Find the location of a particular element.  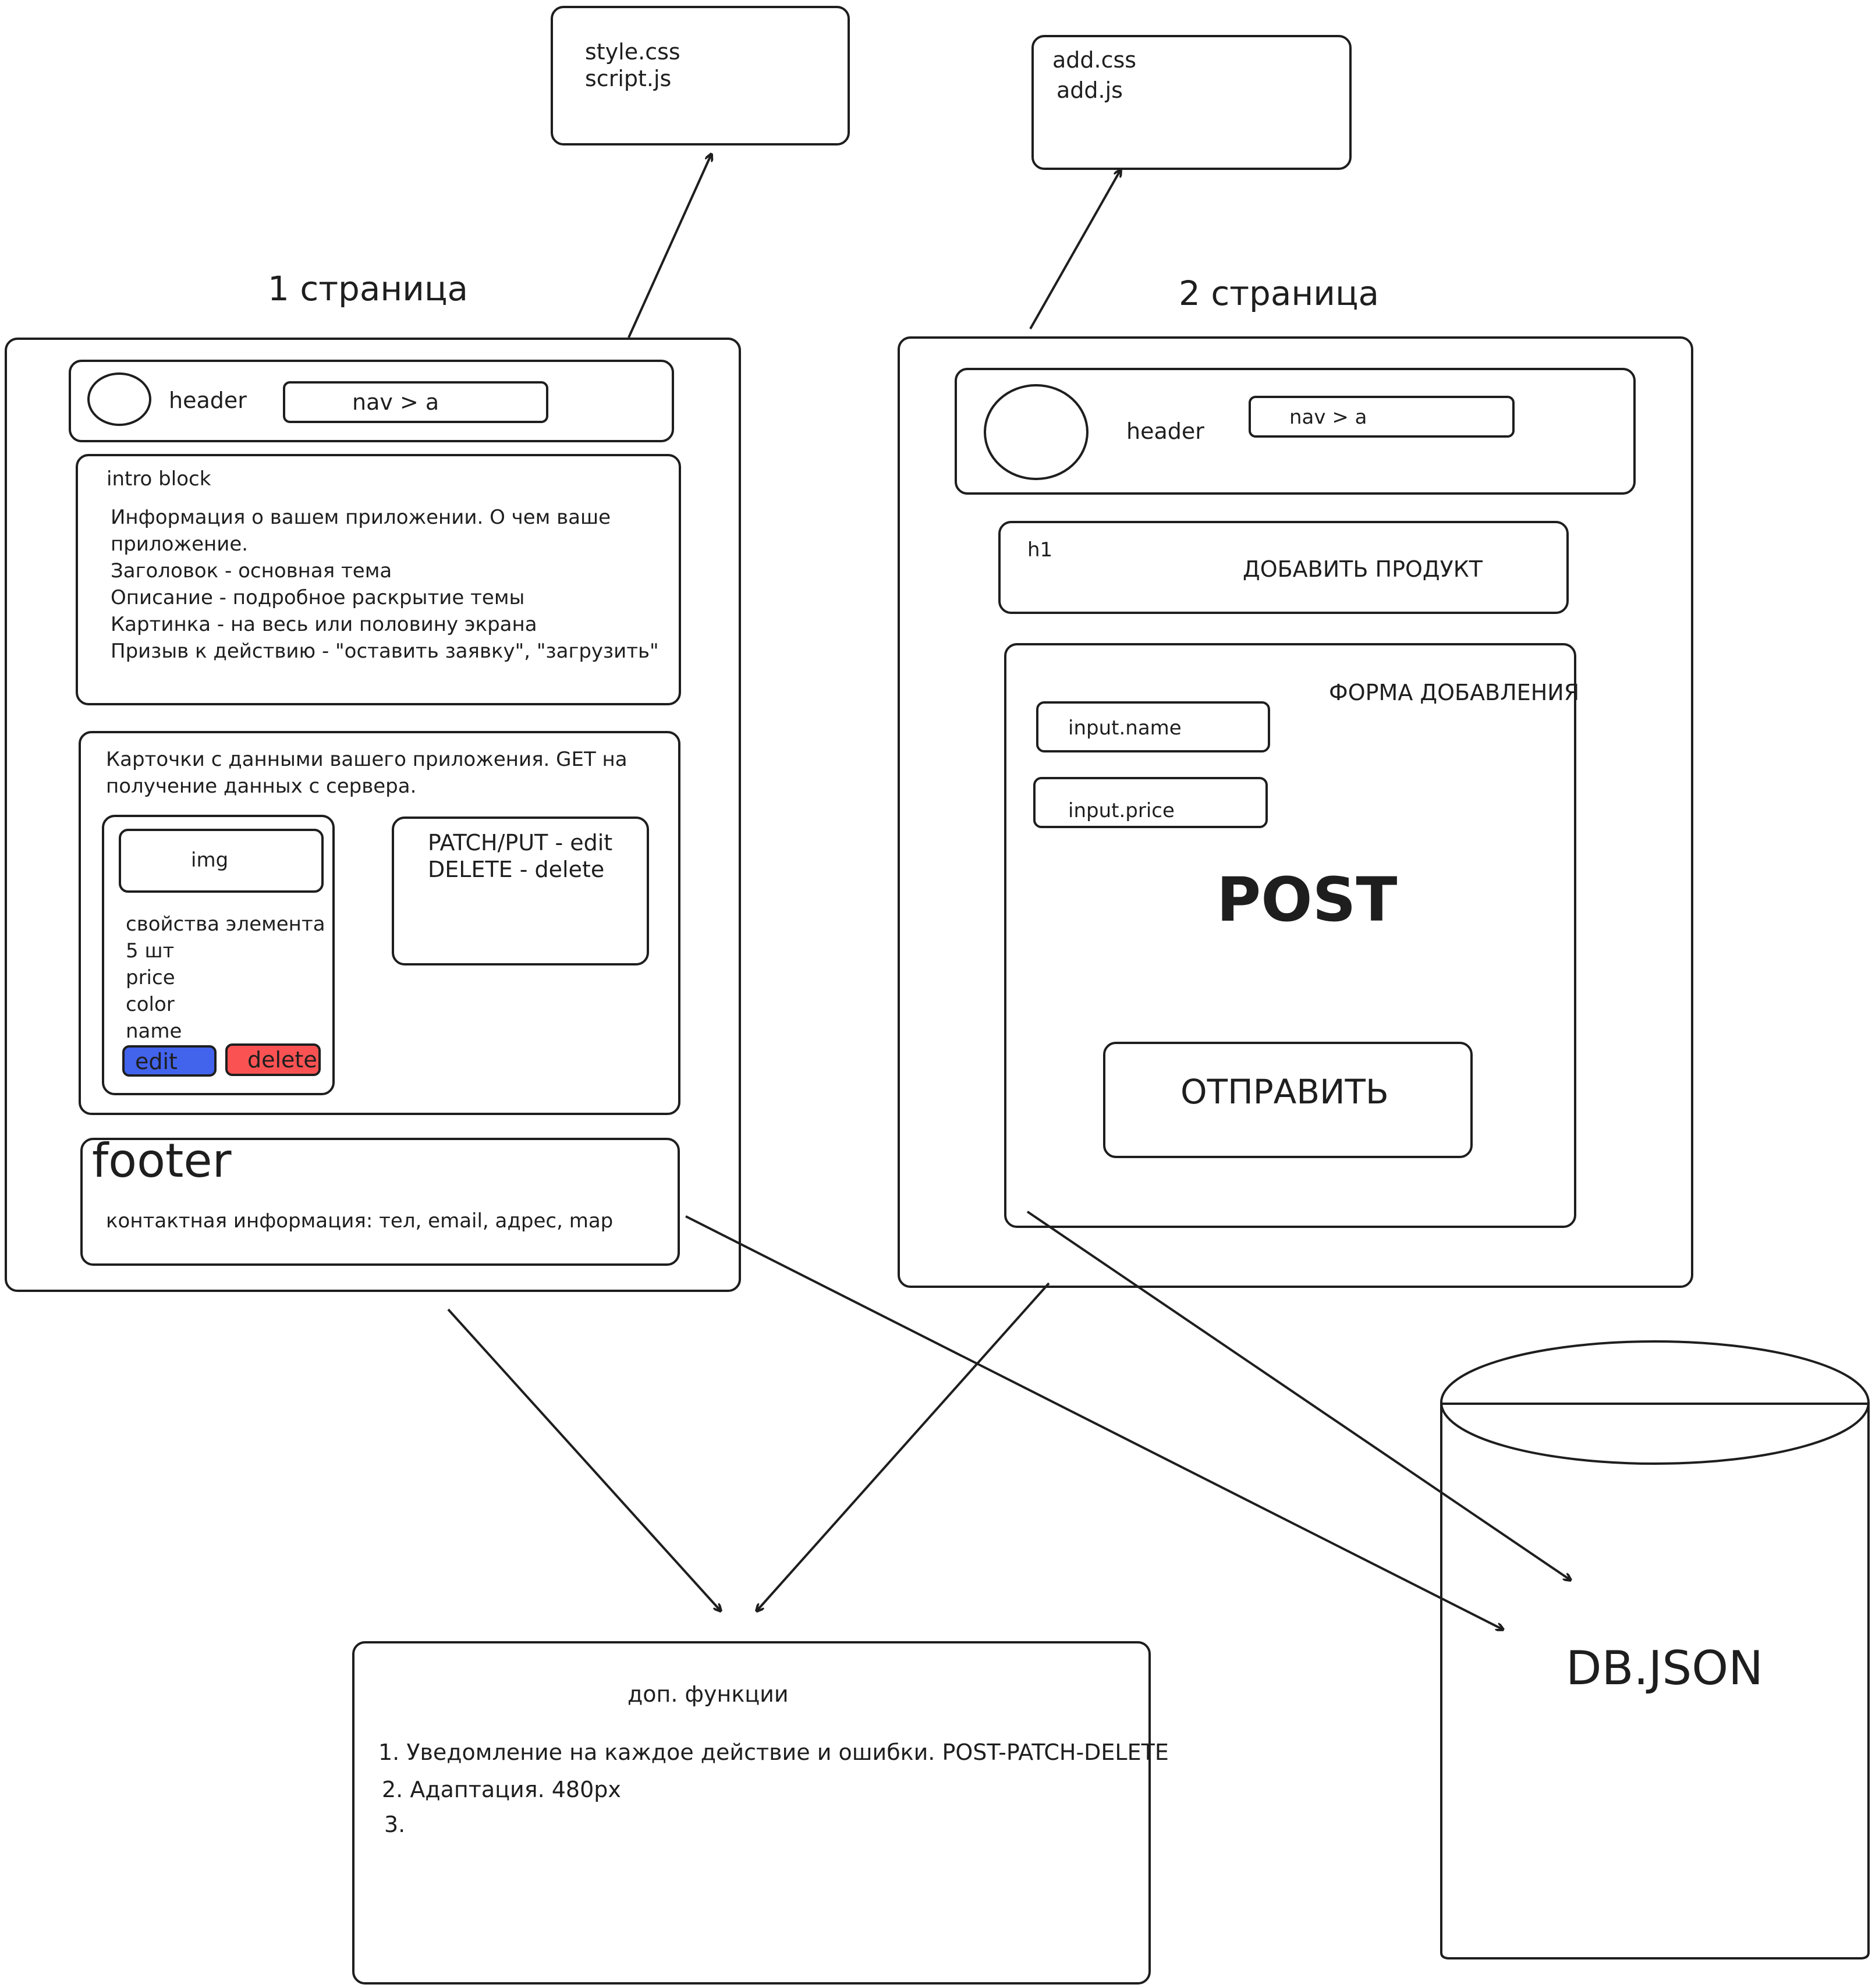

card-img-label: img is located at coordinates (210, 860).